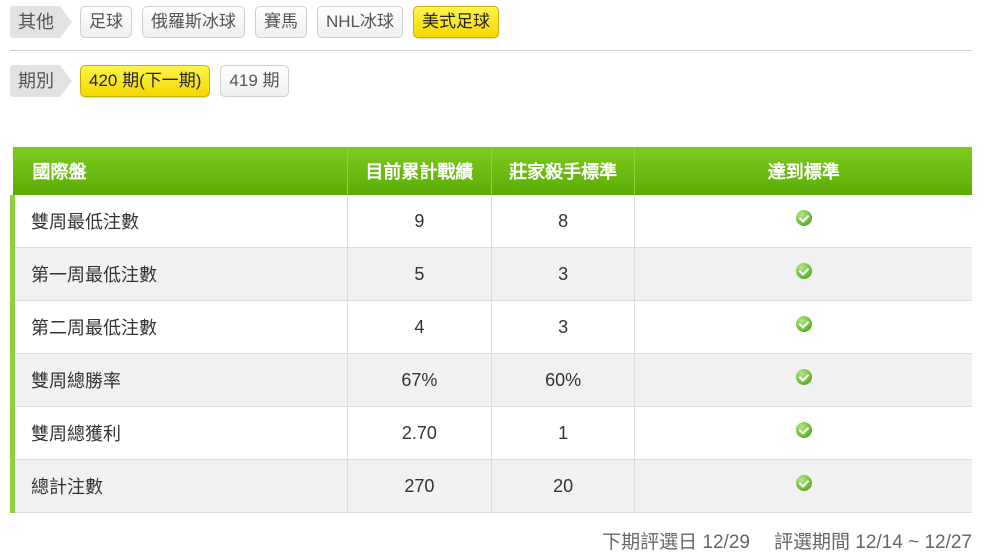 This screenshot has height=557, width=991. I want to click on row-current: 9, so click(419, 221).